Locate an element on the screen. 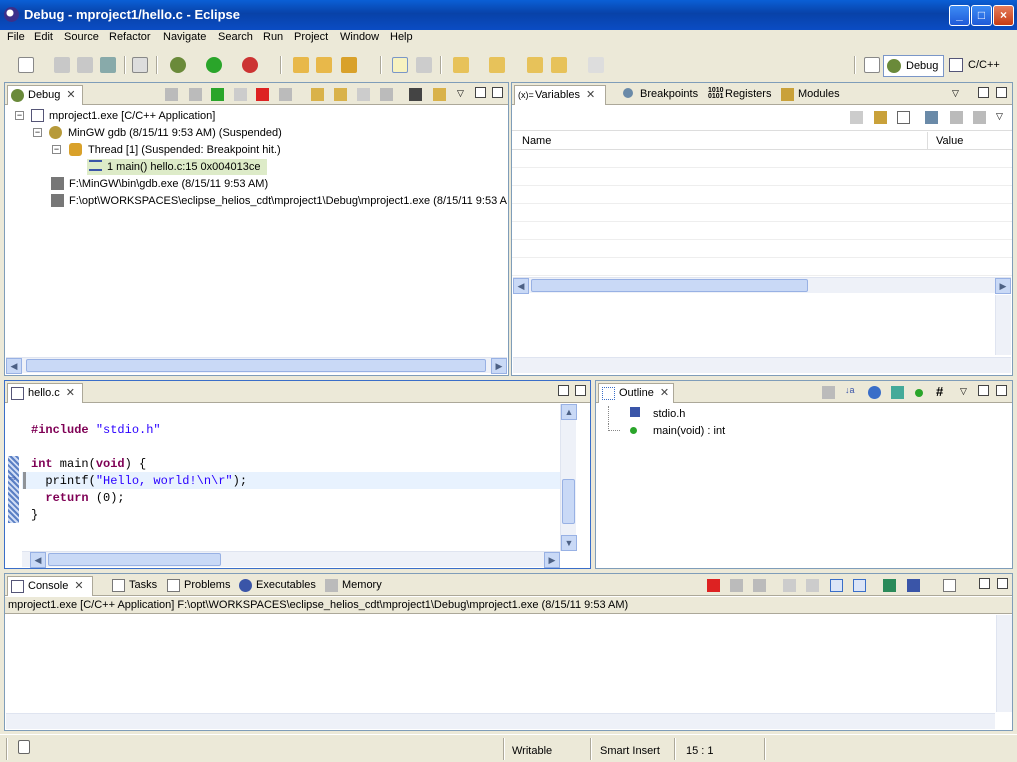 This screenshot has width=1017, height=762. menu-file: File is located at coordinates (16, 37).